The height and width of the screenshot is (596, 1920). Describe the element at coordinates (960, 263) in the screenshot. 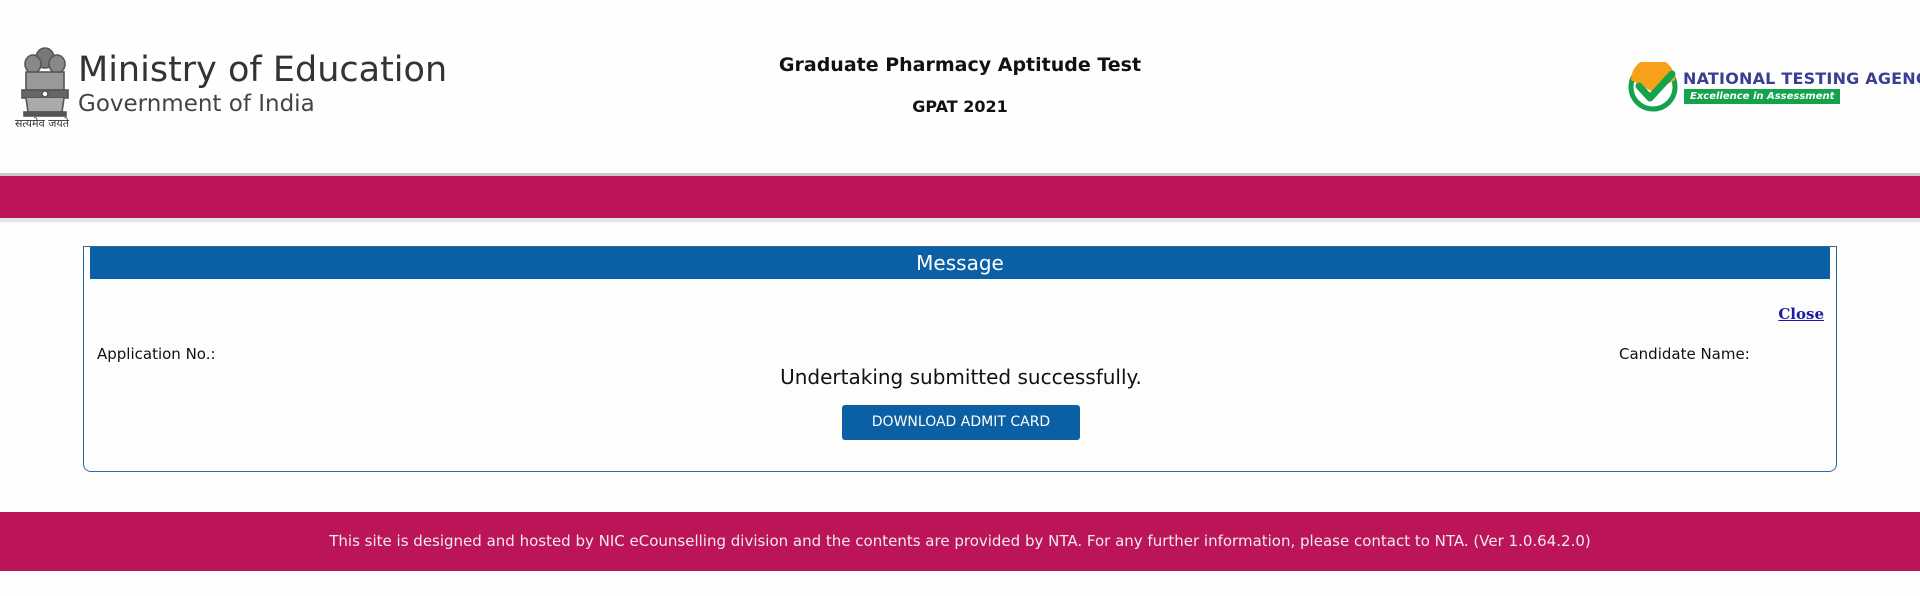

I see `panel-heading: Message` at that location.